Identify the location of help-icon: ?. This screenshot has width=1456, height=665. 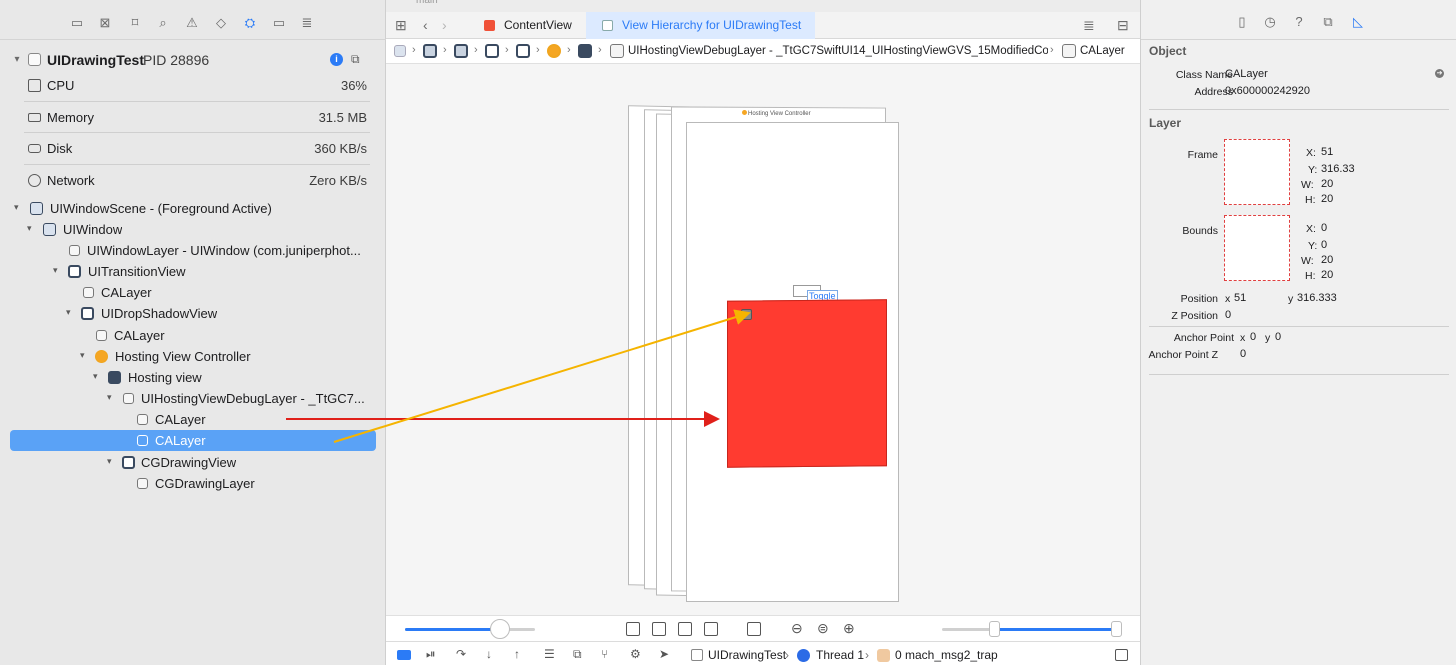
(1299, 22).